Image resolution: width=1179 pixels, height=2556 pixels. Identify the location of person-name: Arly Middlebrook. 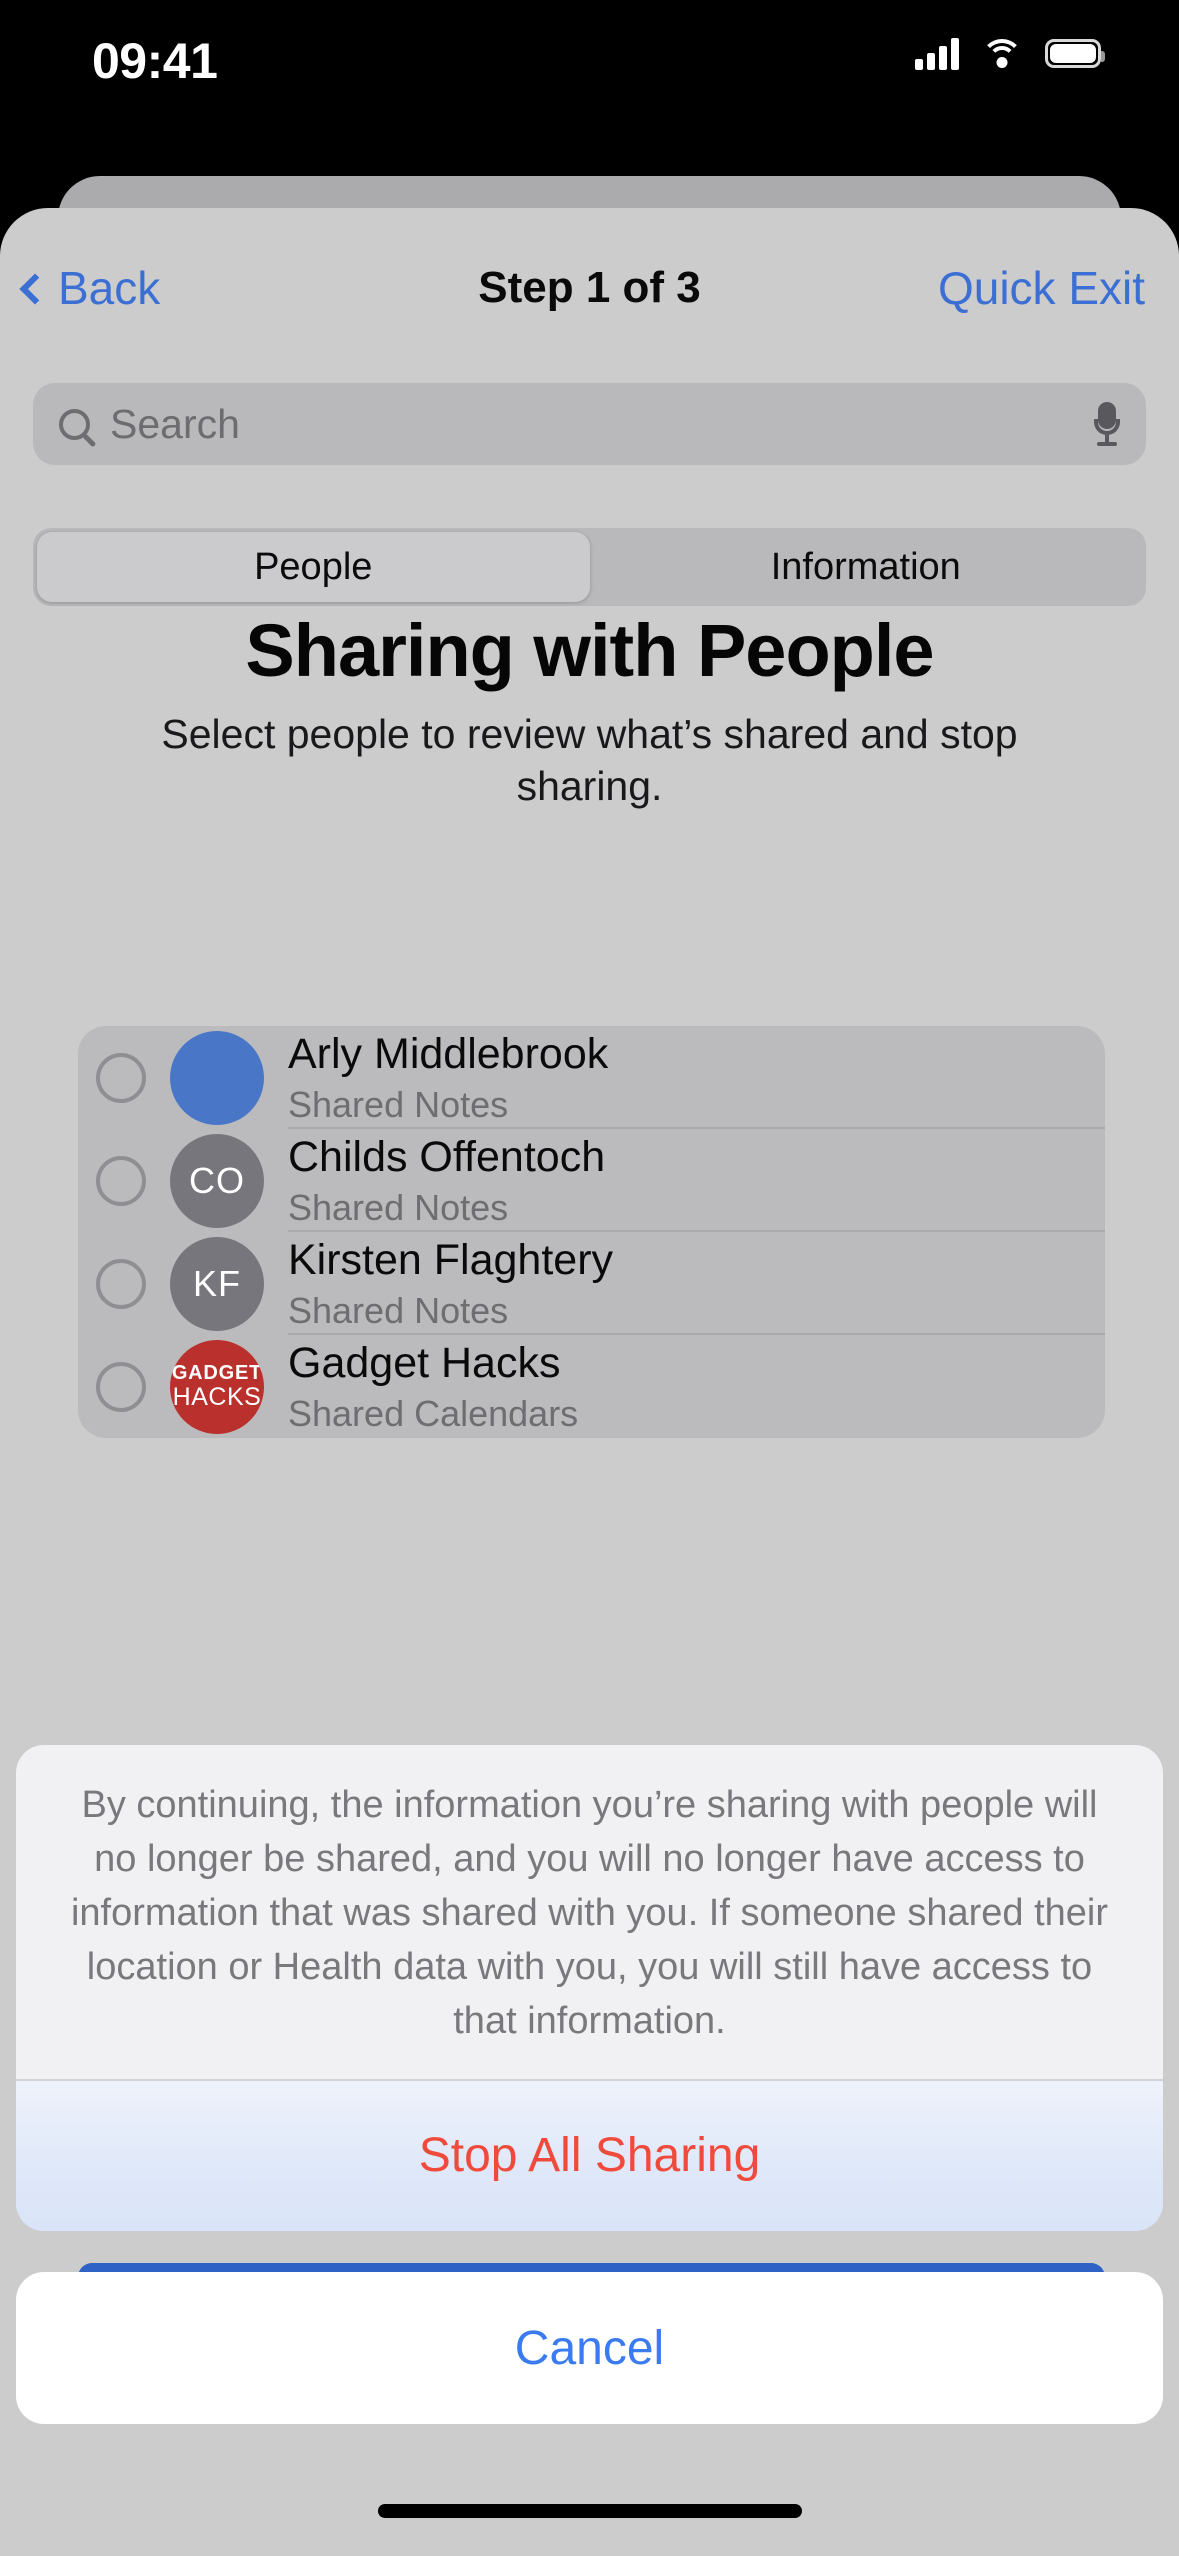
(448, 1053).